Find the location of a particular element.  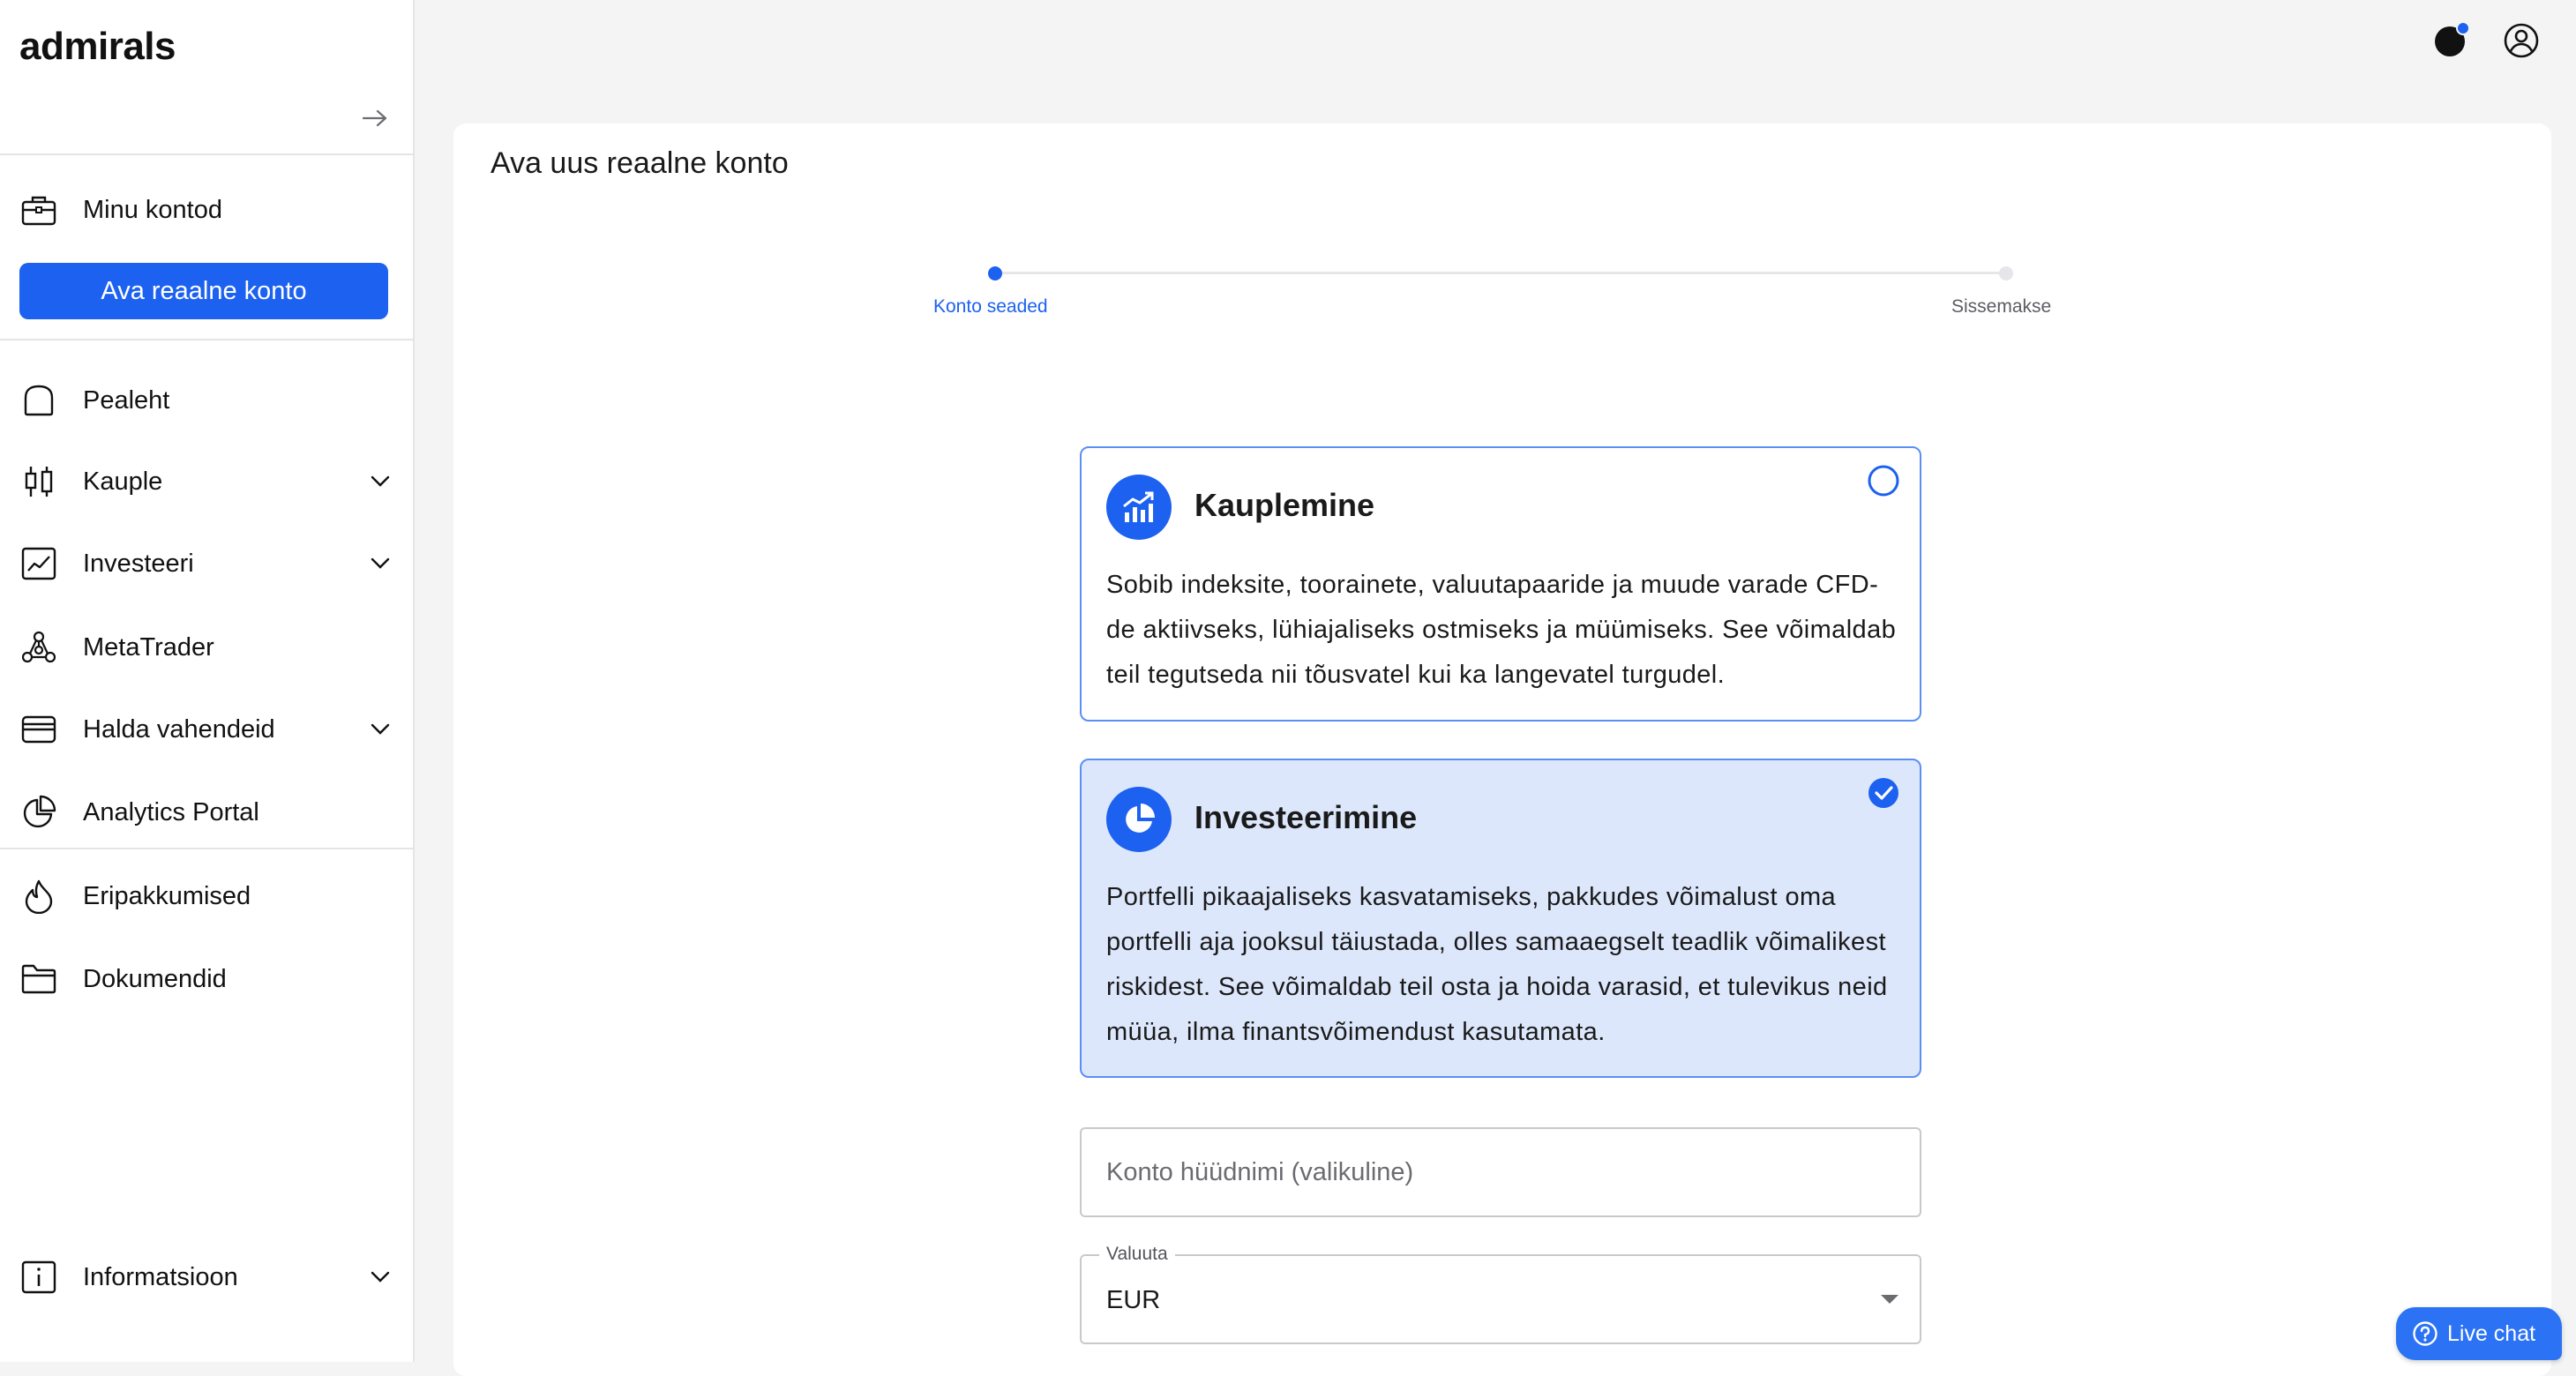

folder-icon is located at coordinates (39, 979).